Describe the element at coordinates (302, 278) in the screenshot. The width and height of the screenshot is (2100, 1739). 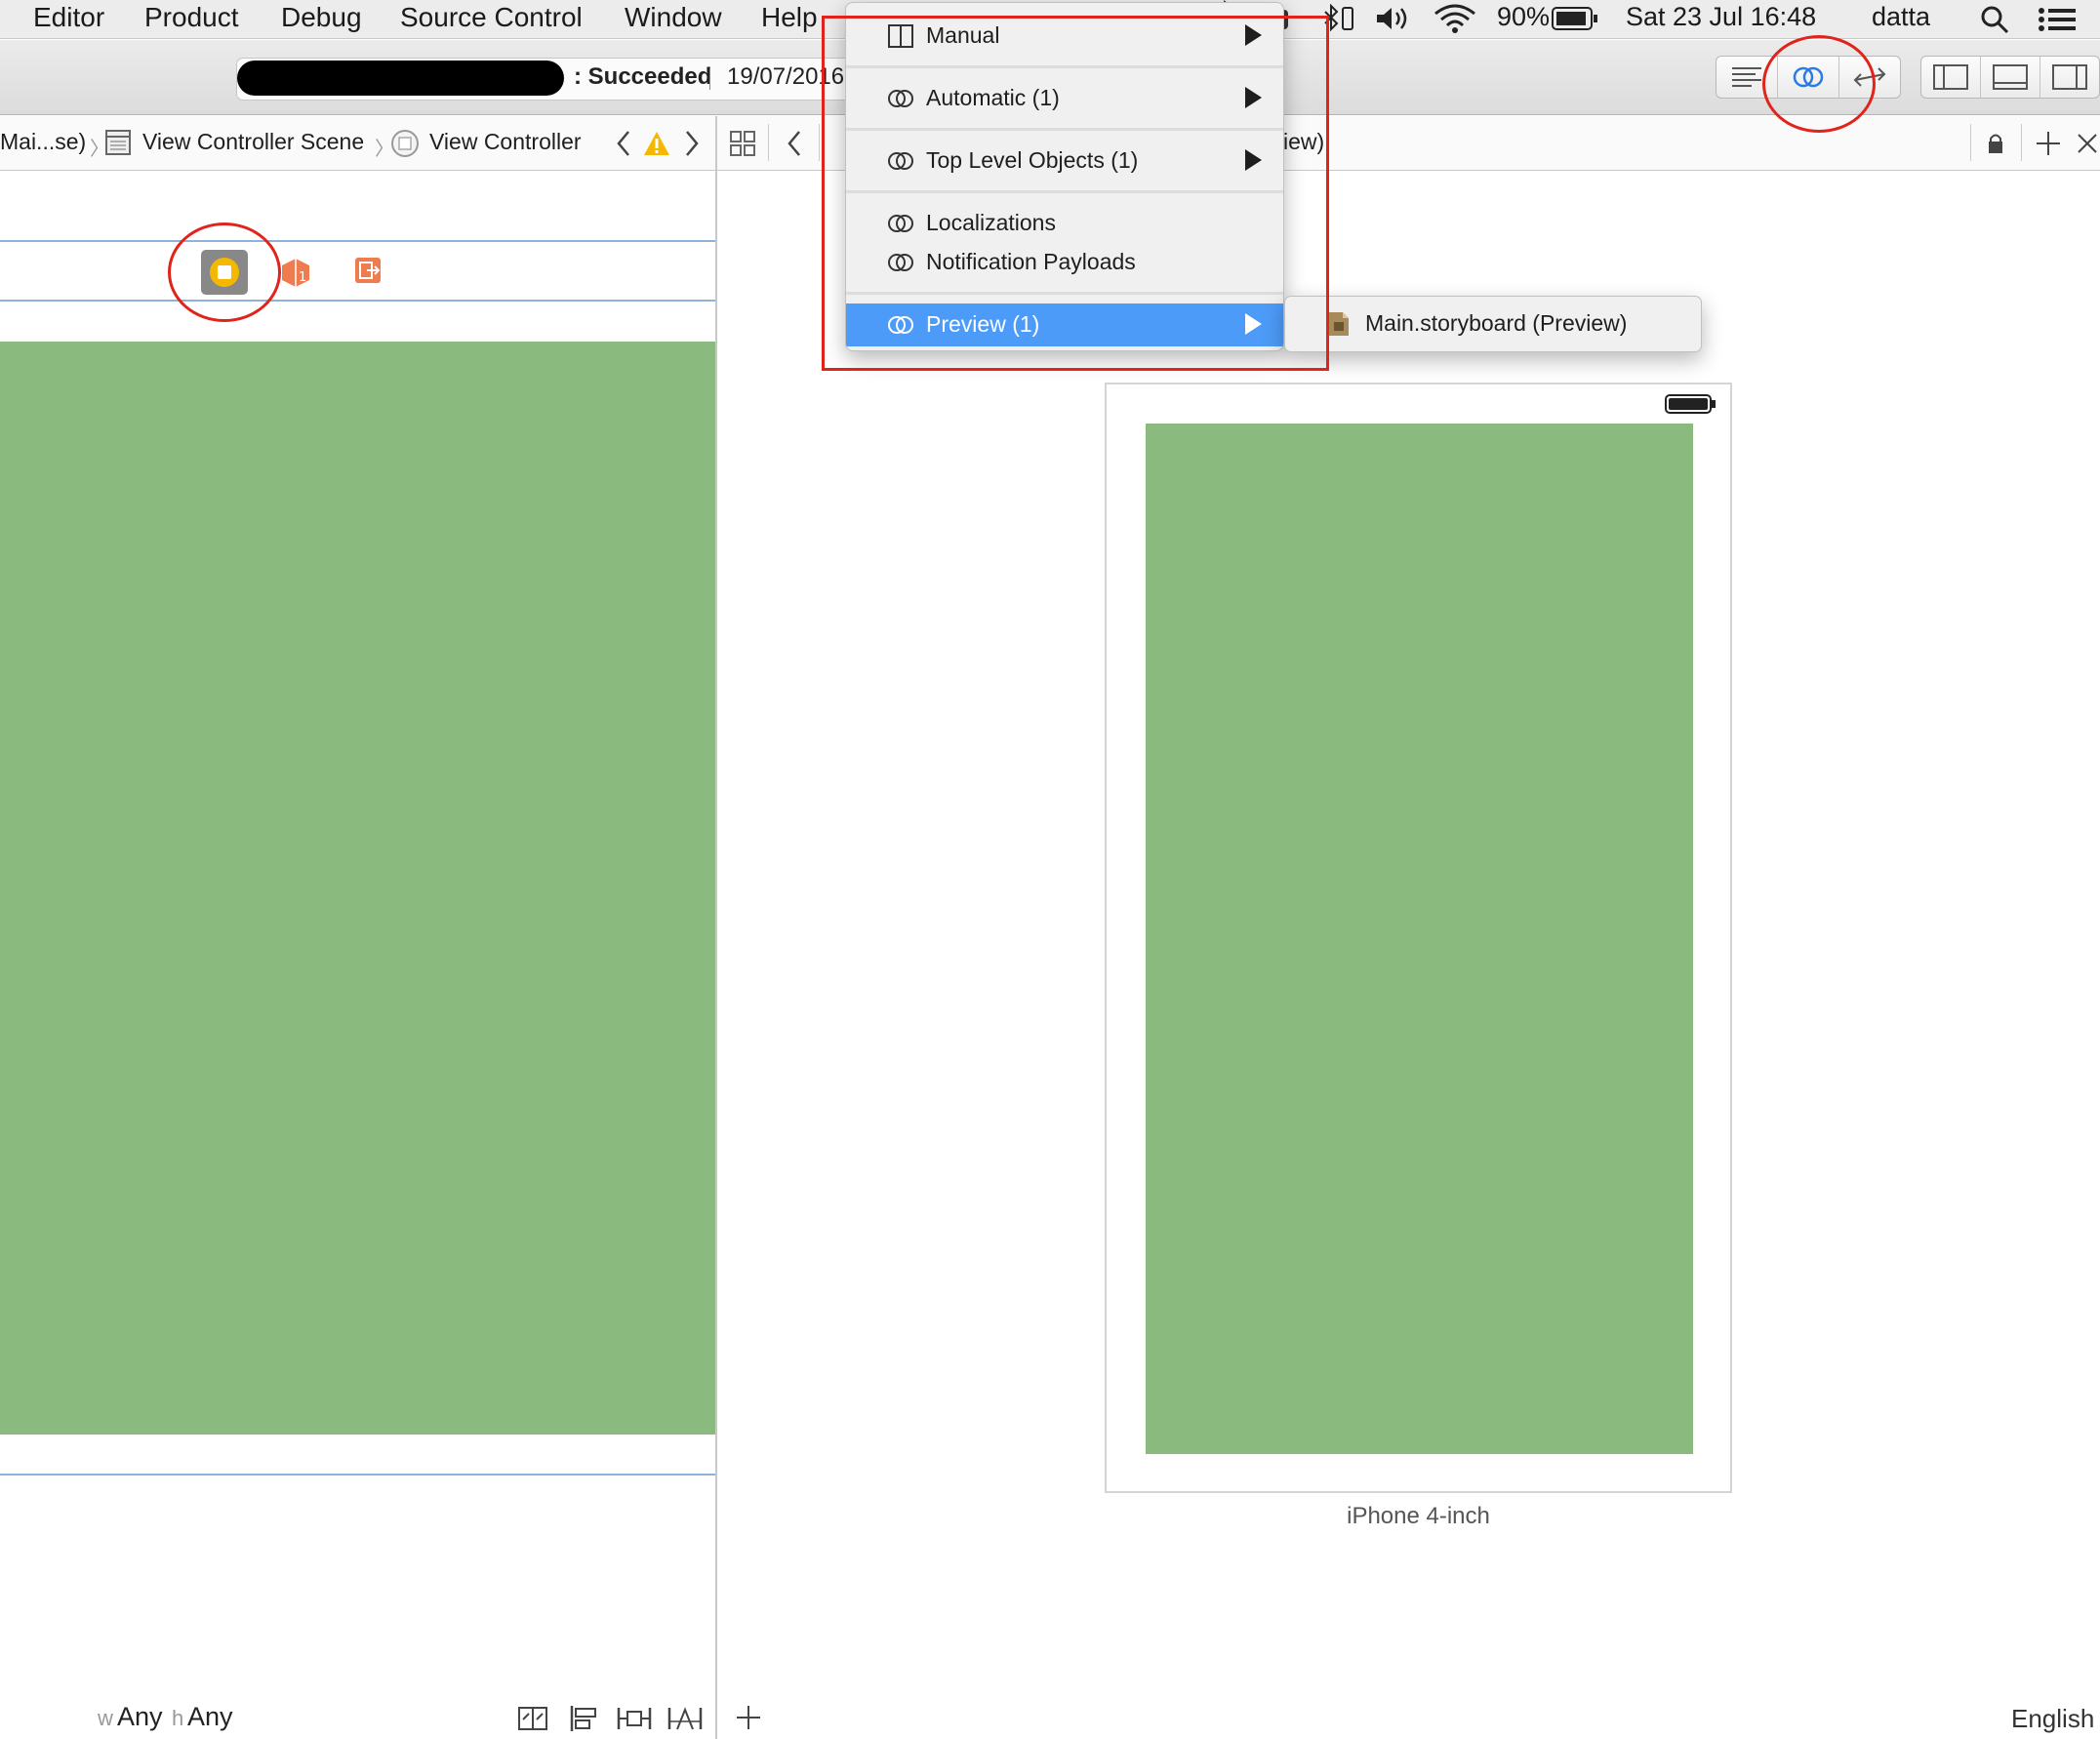
I see `svg-text: 1` at that location.